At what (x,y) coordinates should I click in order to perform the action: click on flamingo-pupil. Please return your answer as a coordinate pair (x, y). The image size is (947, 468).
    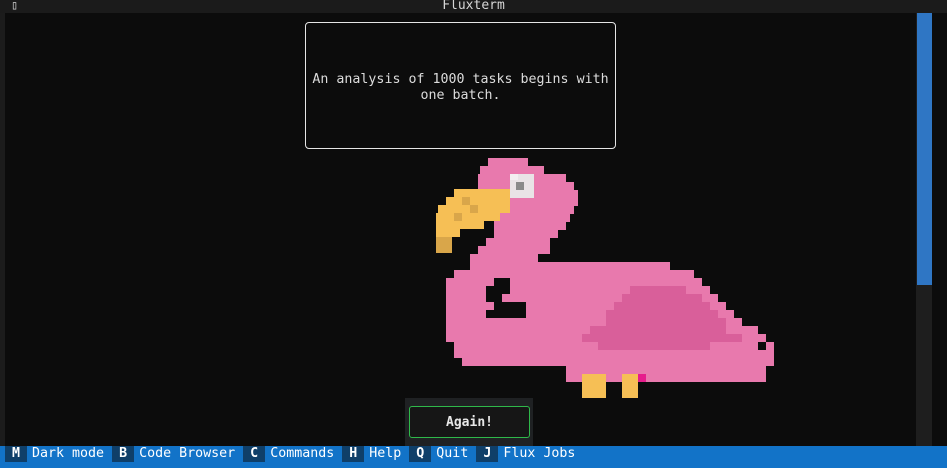
    Looking at the image, I should click on (520, 186).